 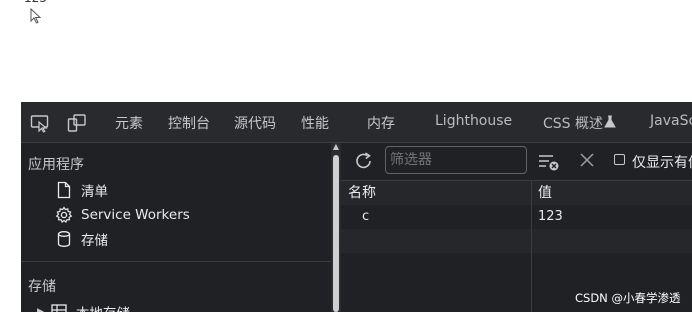 What do you see at coordinates (59, 308) in the screenshot?
I see `table-grid-icon` at bounding box center [59, 308].